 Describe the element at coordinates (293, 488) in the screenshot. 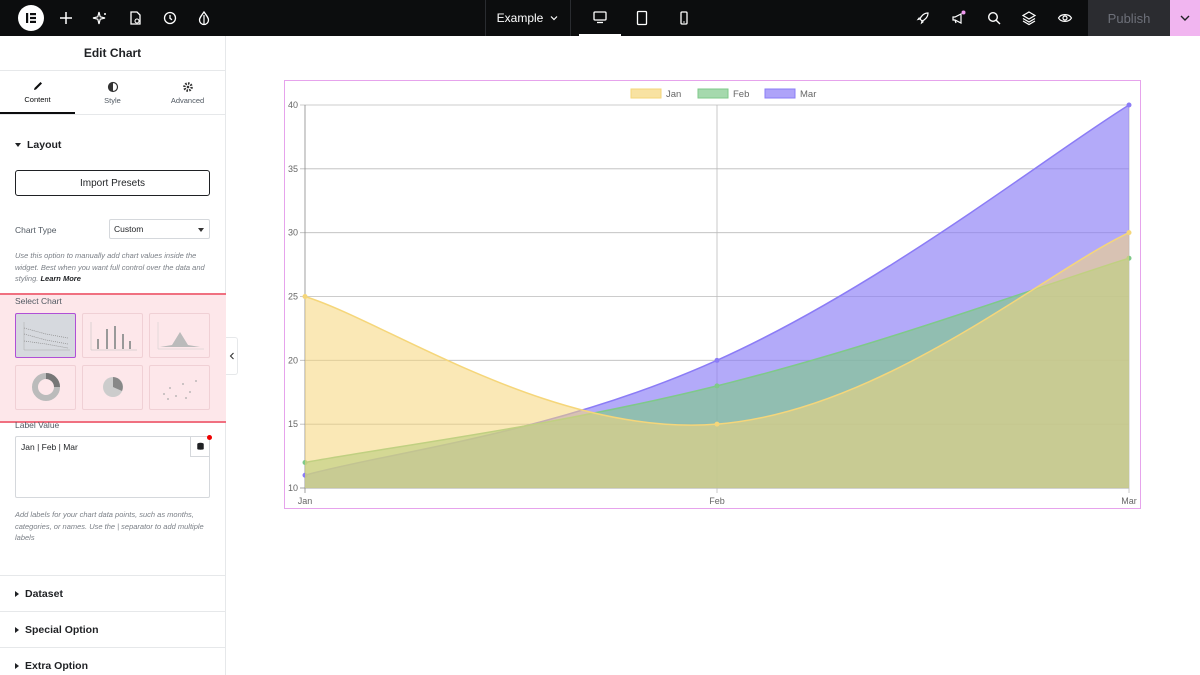

I see `y-tick-label: 10` at that location.